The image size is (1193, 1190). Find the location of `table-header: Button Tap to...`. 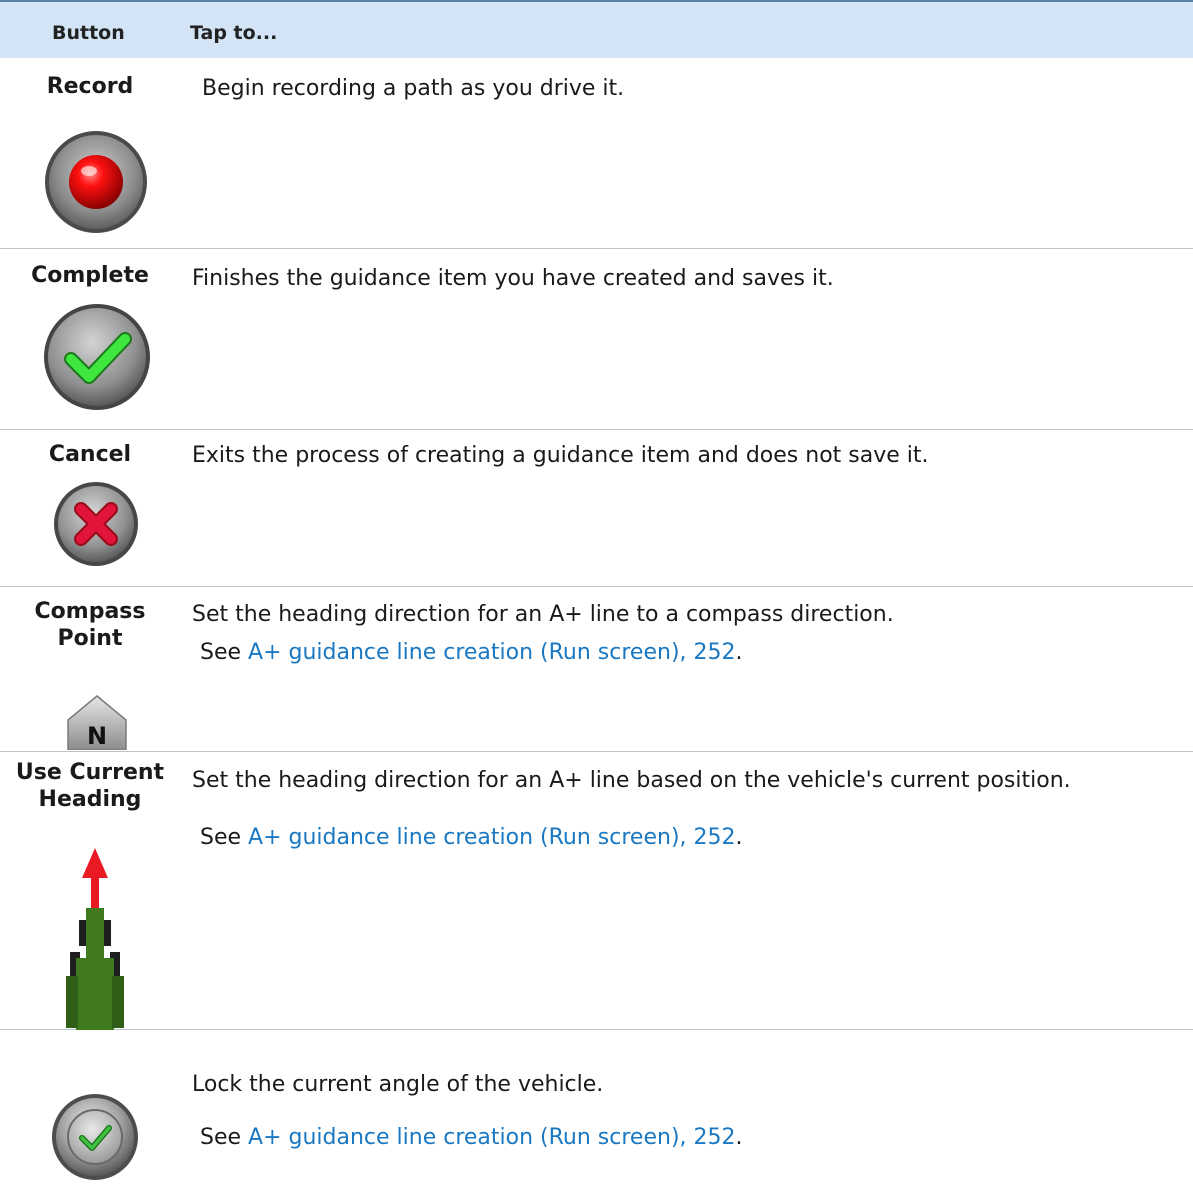

table-header: Button Tap to... is located at coordinates (596, 29).